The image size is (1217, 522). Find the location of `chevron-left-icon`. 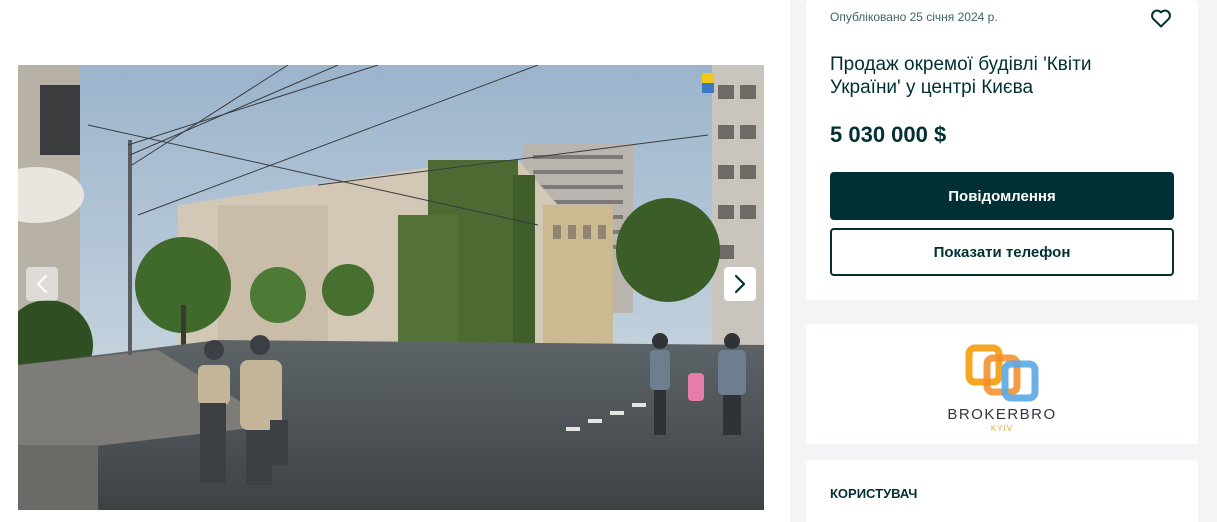

chevron-left-icon is located at coordinates (42, 284).